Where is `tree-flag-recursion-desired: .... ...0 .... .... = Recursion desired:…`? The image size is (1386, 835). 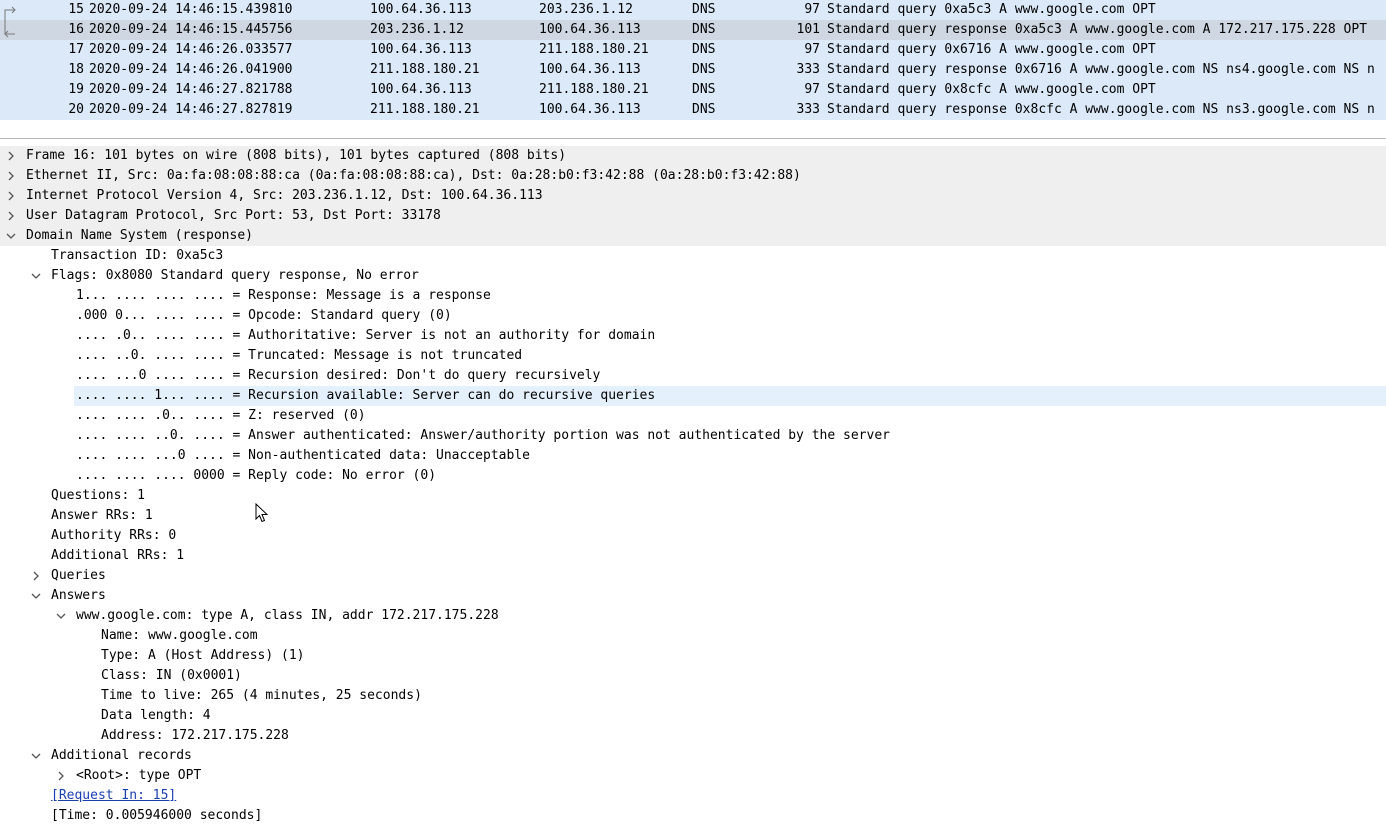
tree-flag-recursion-desired: .... ...0 .... .... = Recursion desired:… is located at coordinates (693, 376).